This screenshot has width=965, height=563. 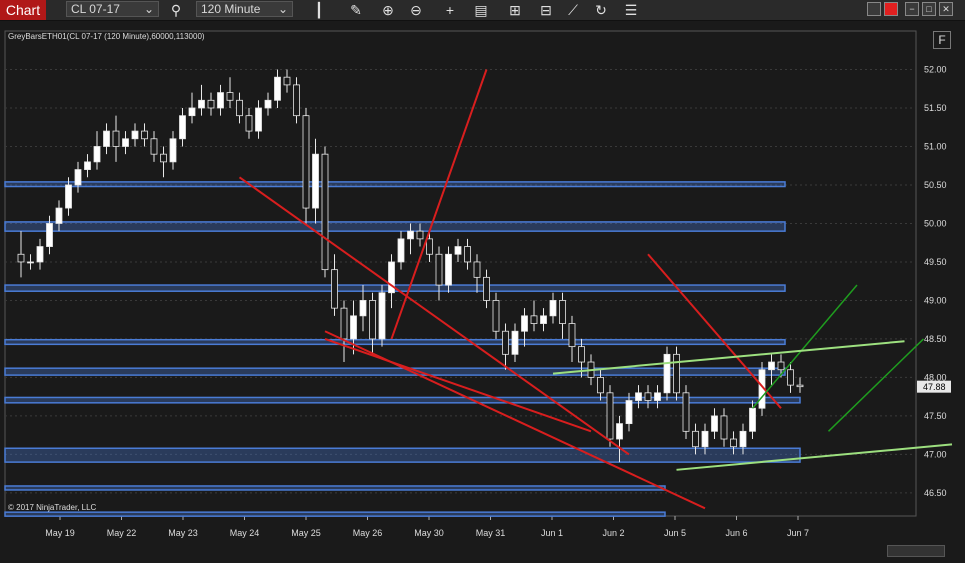 What do you see at coordinates (935, 223) in the screenshot?
I see `price-tick-label: 50.00` at bounding box center [935, 223].